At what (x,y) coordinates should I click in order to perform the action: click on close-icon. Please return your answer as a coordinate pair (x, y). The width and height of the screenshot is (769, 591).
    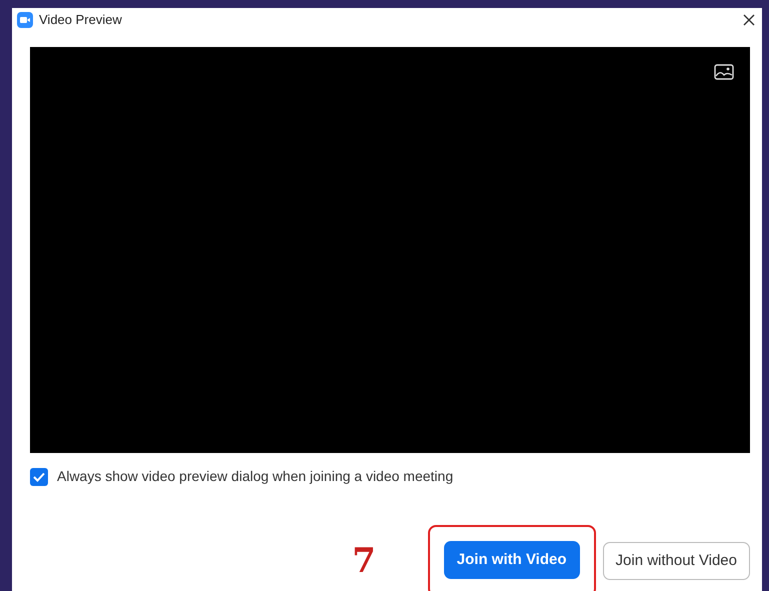
    Looking at the image, I should click on (749, 20).